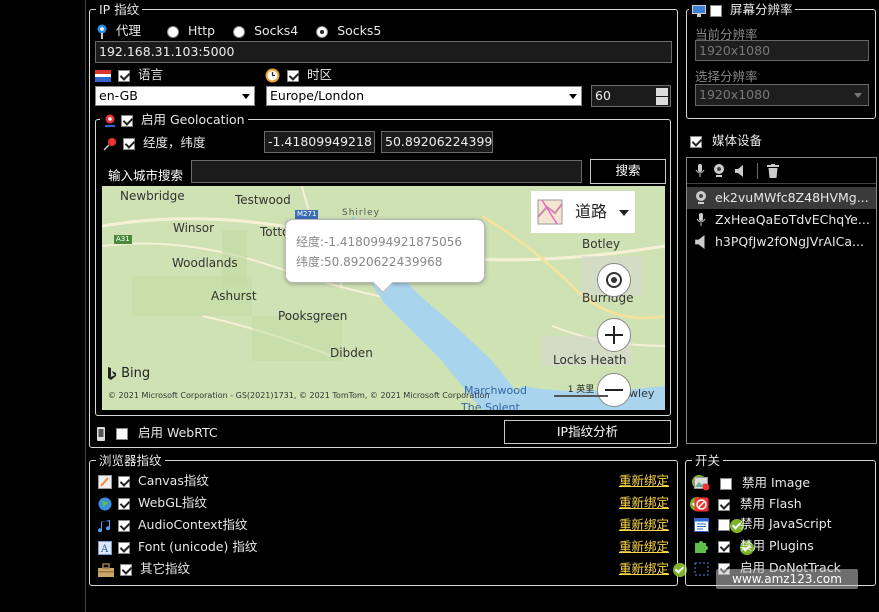  Describe the element at coordinates (105, 481) in the screenshot. I see `canvas-icon` at that location.